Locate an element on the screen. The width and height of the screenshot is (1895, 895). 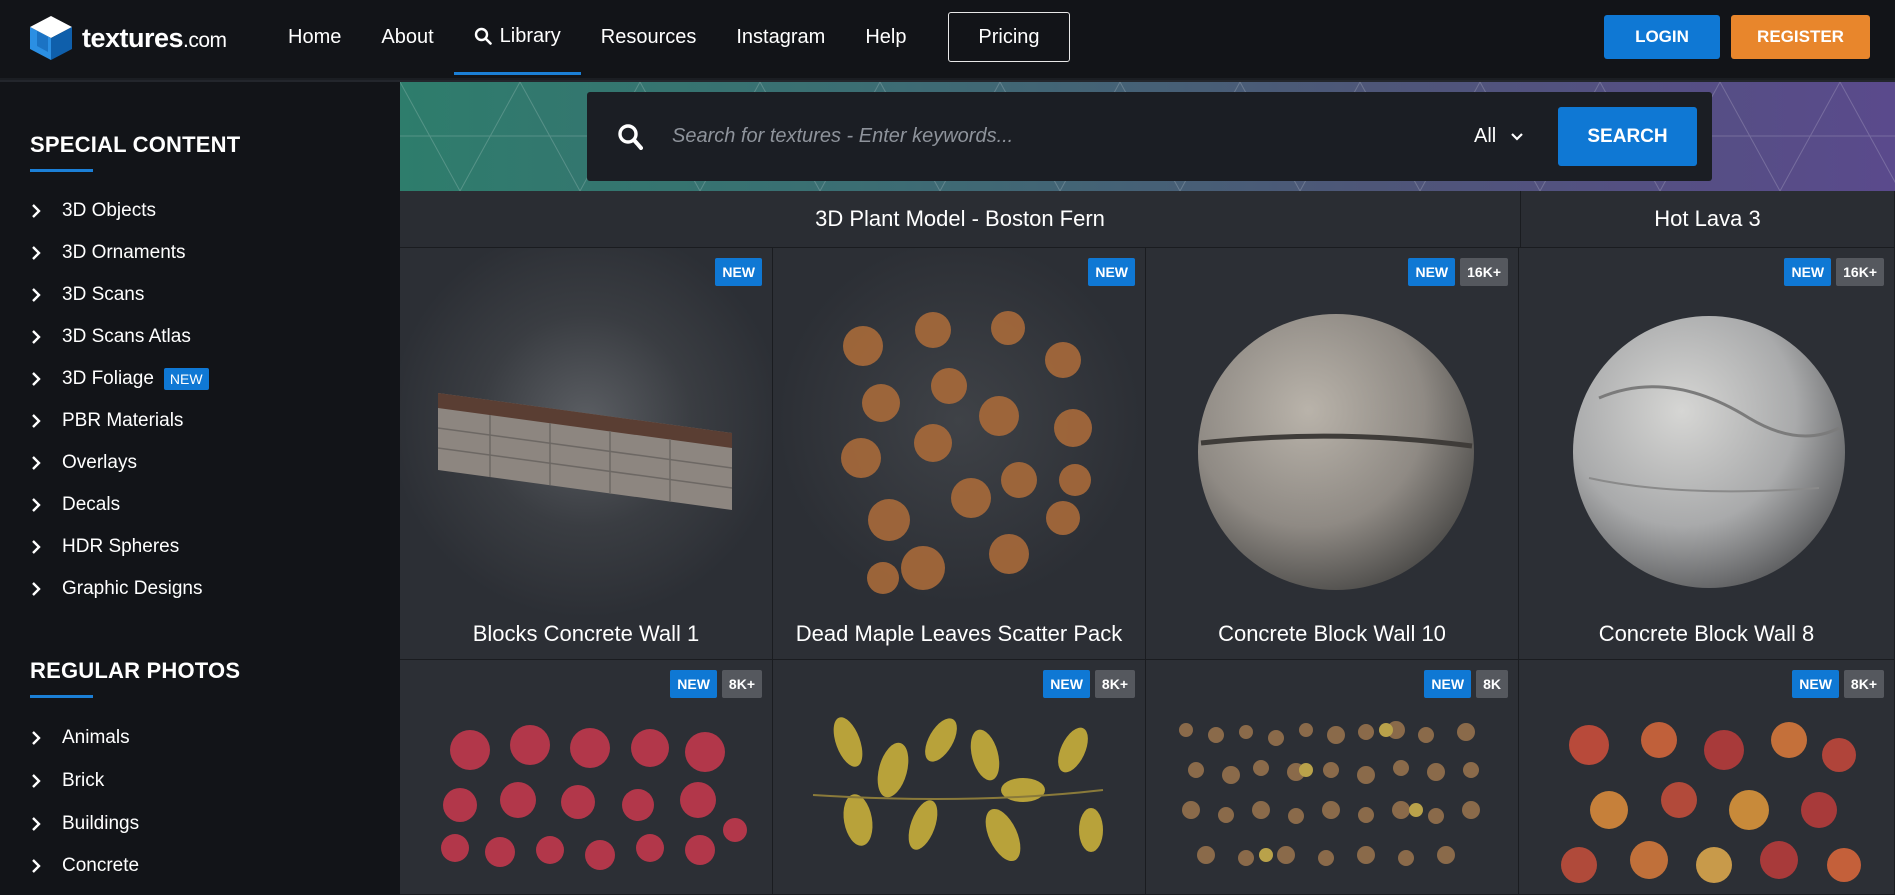
sidebar-item-label: Buildings is located at coordinates (101, 823).